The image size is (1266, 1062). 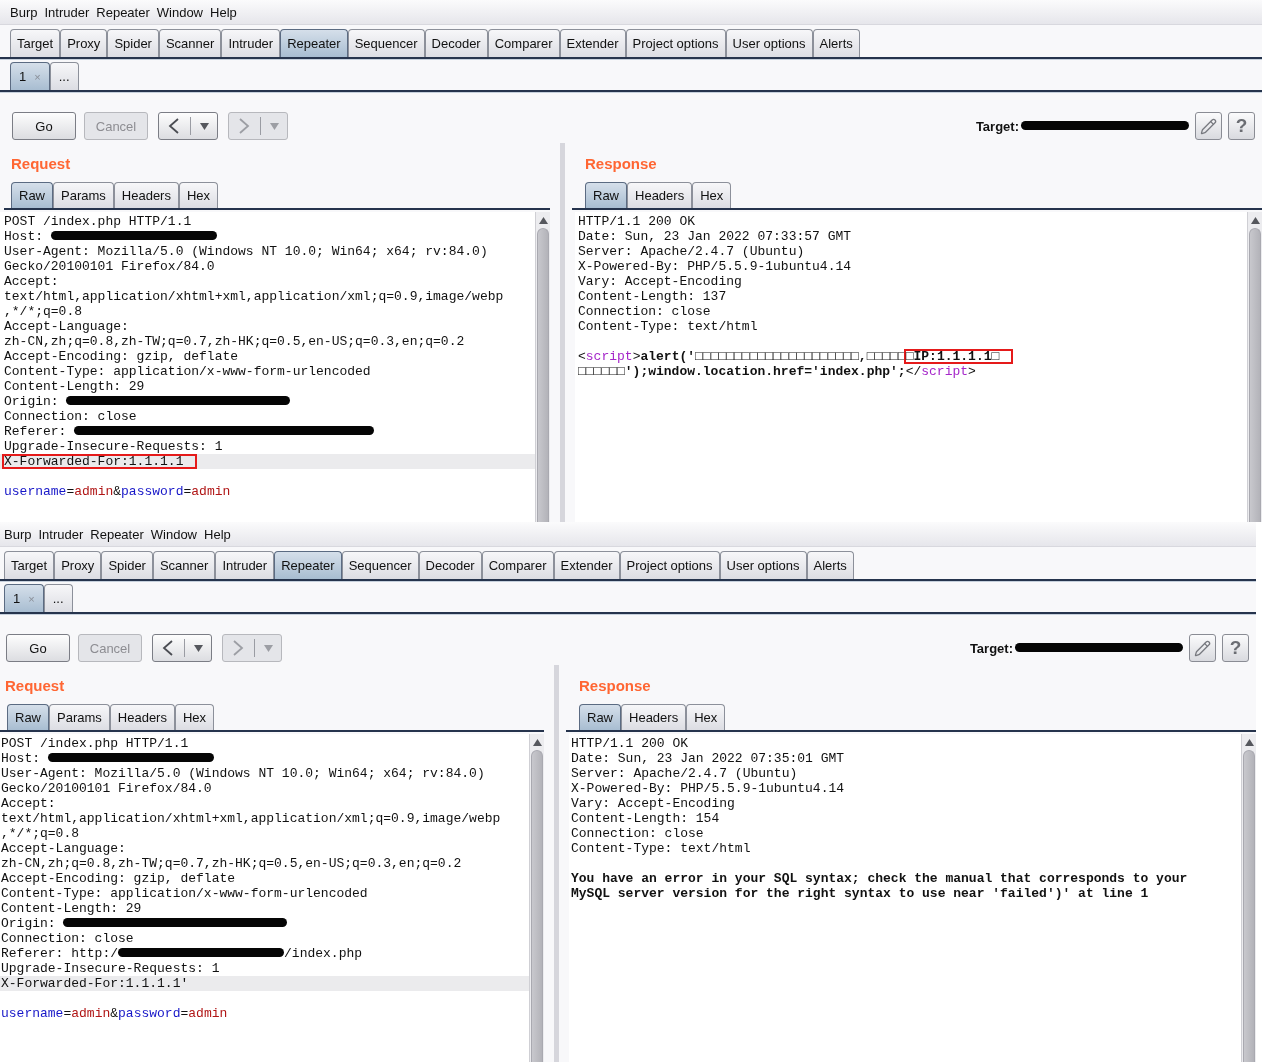 What do you see at coordinates (652, 296) in the screenshot?
I see `response-line: Content-Length: 137` at bounding box center [652, 296].